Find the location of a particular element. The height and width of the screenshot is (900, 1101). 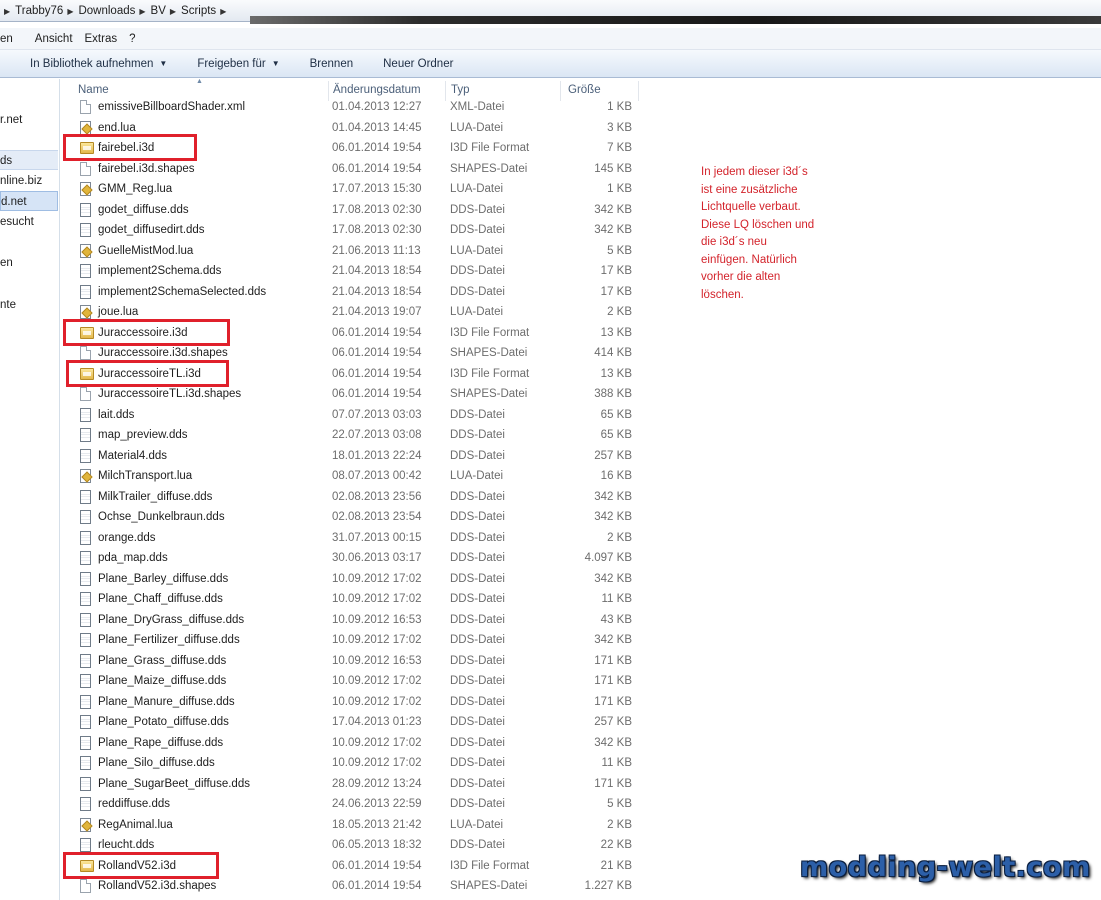

burn-button: Brennen is located at coordinates (331, 64).